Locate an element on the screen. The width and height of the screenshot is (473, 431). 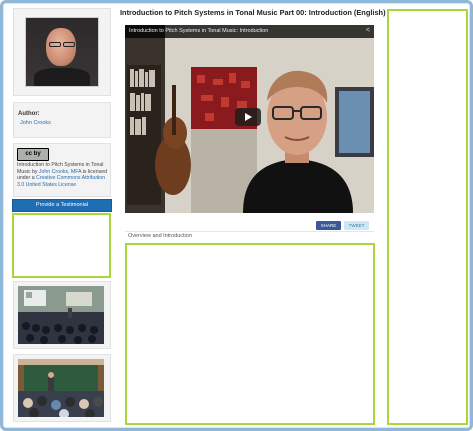
author-photo-card is located at coordinates (62, 52).